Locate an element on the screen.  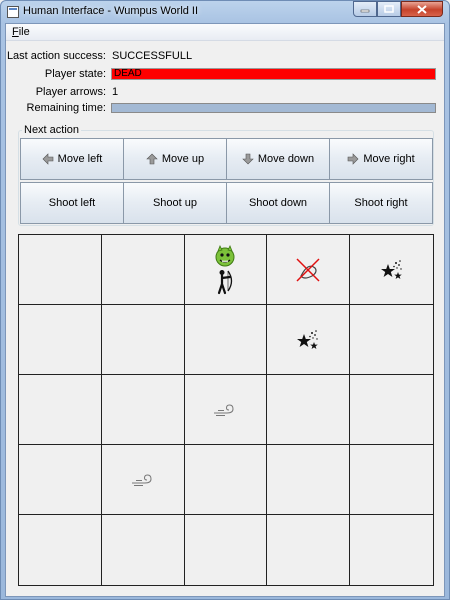
move-up-button: Move up is located at coordinates (175, 159).